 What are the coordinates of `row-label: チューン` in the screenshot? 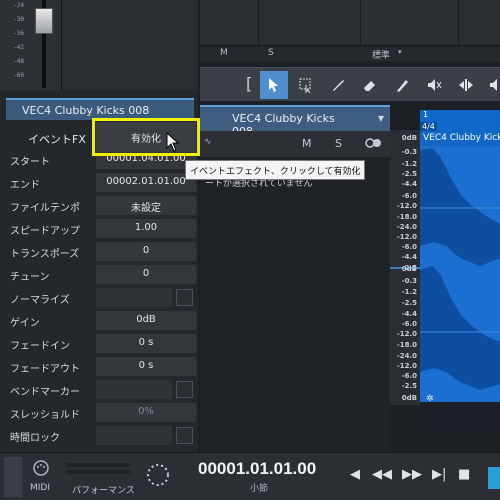 It's located at (30, 277).